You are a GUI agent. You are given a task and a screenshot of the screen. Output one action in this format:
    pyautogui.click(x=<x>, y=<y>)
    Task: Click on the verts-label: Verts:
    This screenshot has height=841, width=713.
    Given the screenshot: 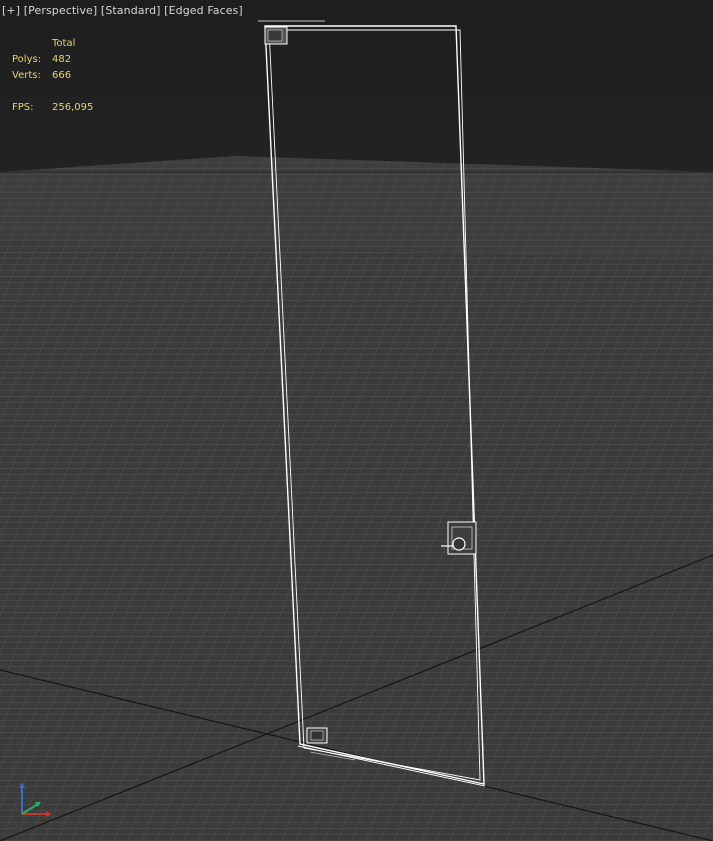 What is the action you would take?
    pyautogui.click(x=26, y=75)
    